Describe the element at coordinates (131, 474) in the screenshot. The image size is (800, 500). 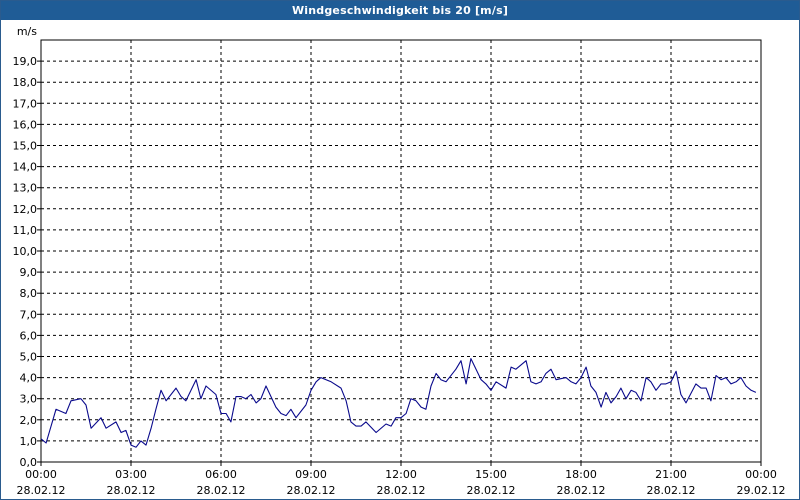
I see `x-tick-time: 03:00` at that location.